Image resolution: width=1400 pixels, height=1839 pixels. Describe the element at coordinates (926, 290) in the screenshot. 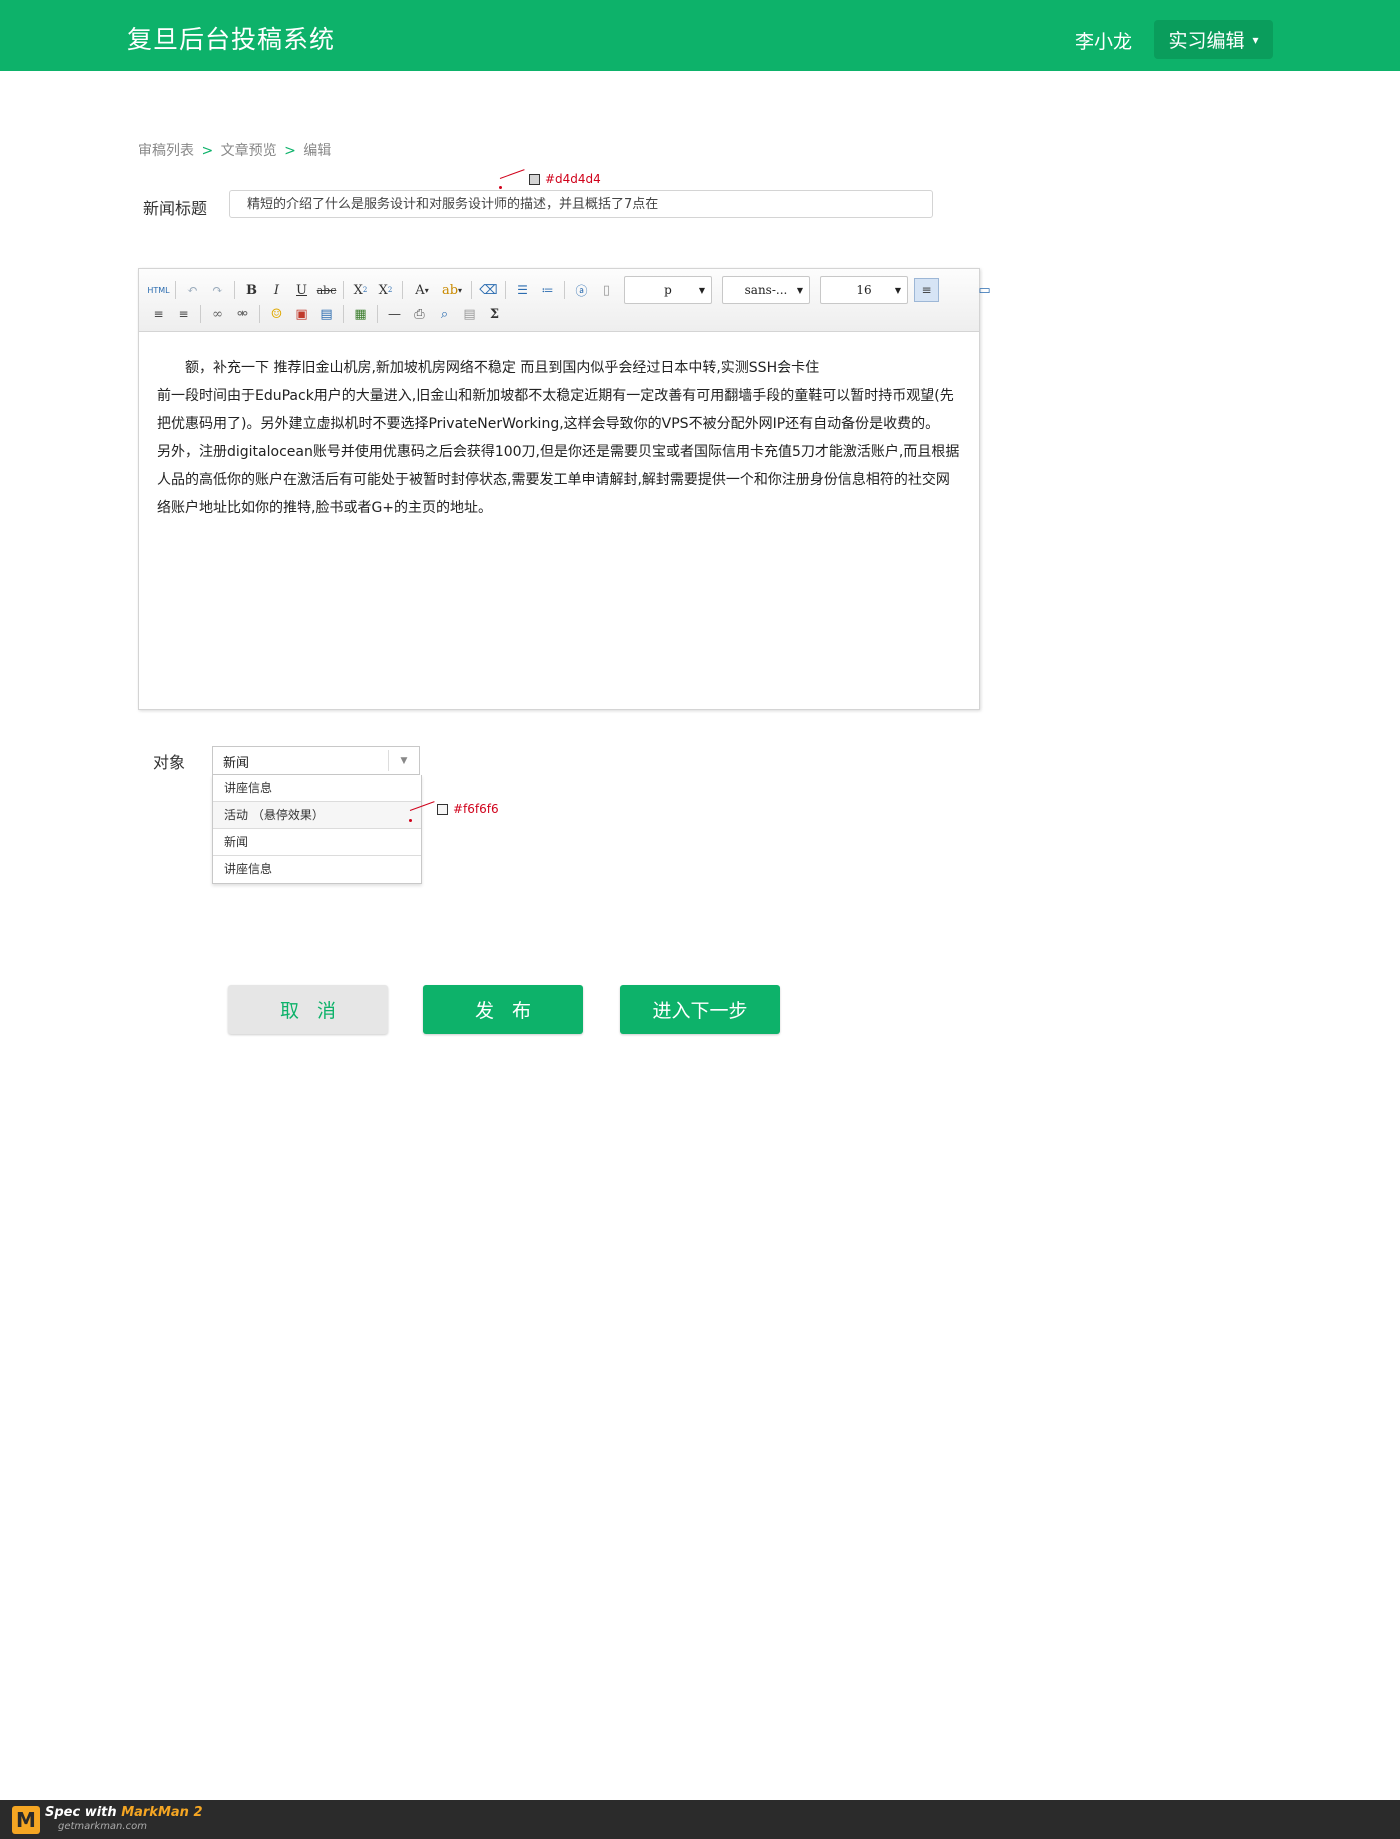

I see `align-left-icon: ≡` at that location.